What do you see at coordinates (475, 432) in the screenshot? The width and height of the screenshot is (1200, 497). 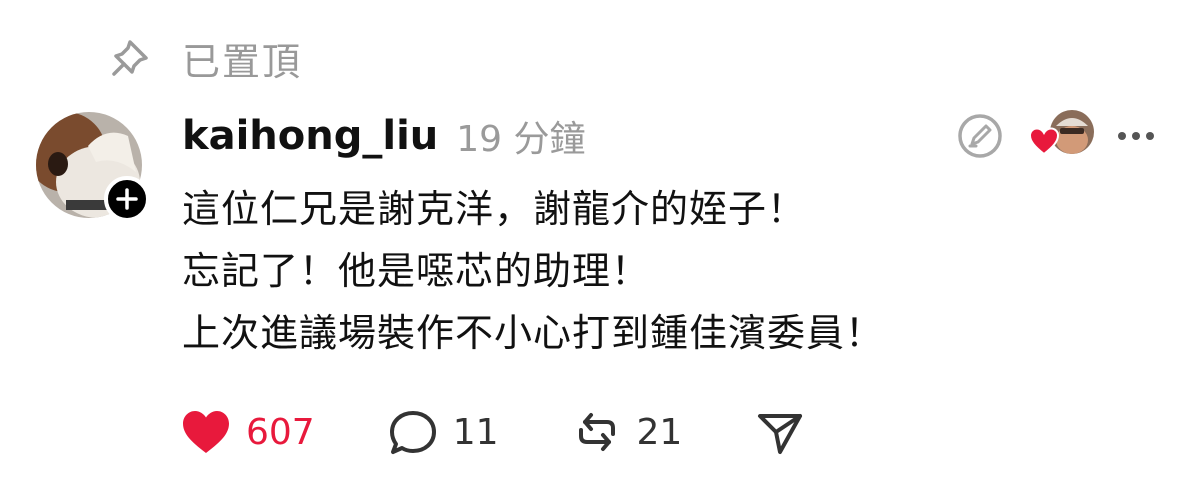 I see `comment-count: 11` at bounding box center [475, 432].